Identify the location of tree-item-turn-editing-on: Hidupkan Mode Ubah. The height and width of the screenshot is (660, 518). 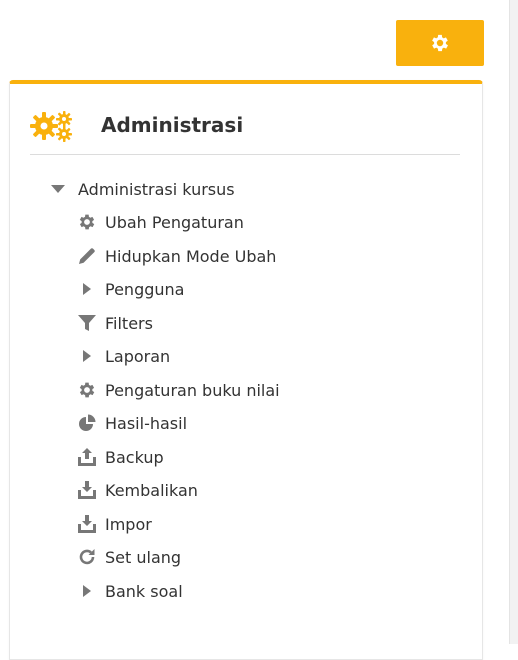
(176, 256).